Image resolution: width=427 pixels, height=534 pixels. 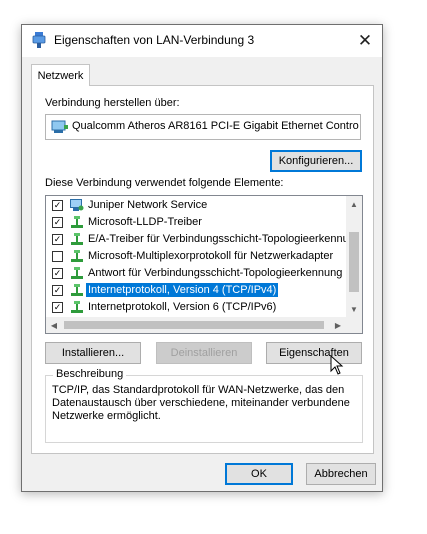 I want to click on vertical-scrollbar: ▲ ▼, so click(x=354, y=256).